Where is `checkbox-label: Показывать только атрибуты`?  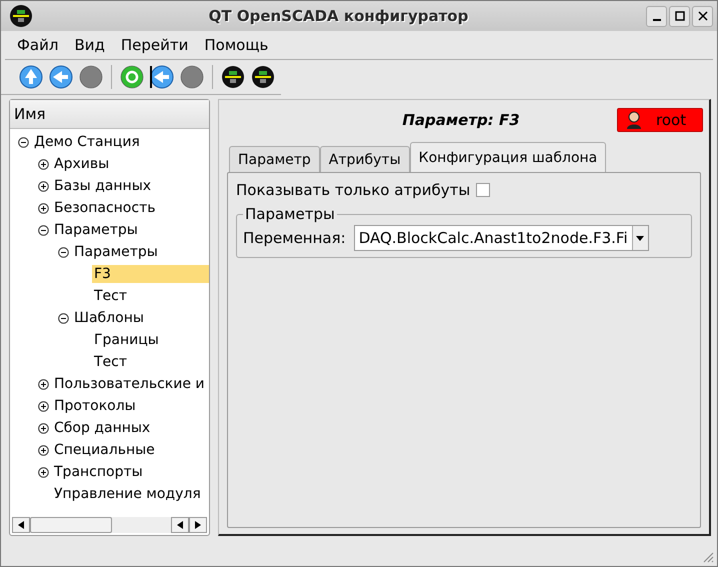 checkbox-label: Показывать только атрибуты is located at coordinates (353, 190).